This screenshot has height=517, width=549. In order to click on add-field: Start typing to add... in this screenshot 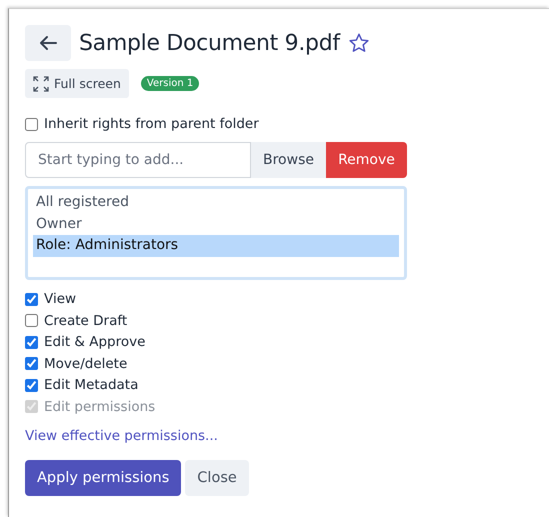, I will do `click(138, 160)`.